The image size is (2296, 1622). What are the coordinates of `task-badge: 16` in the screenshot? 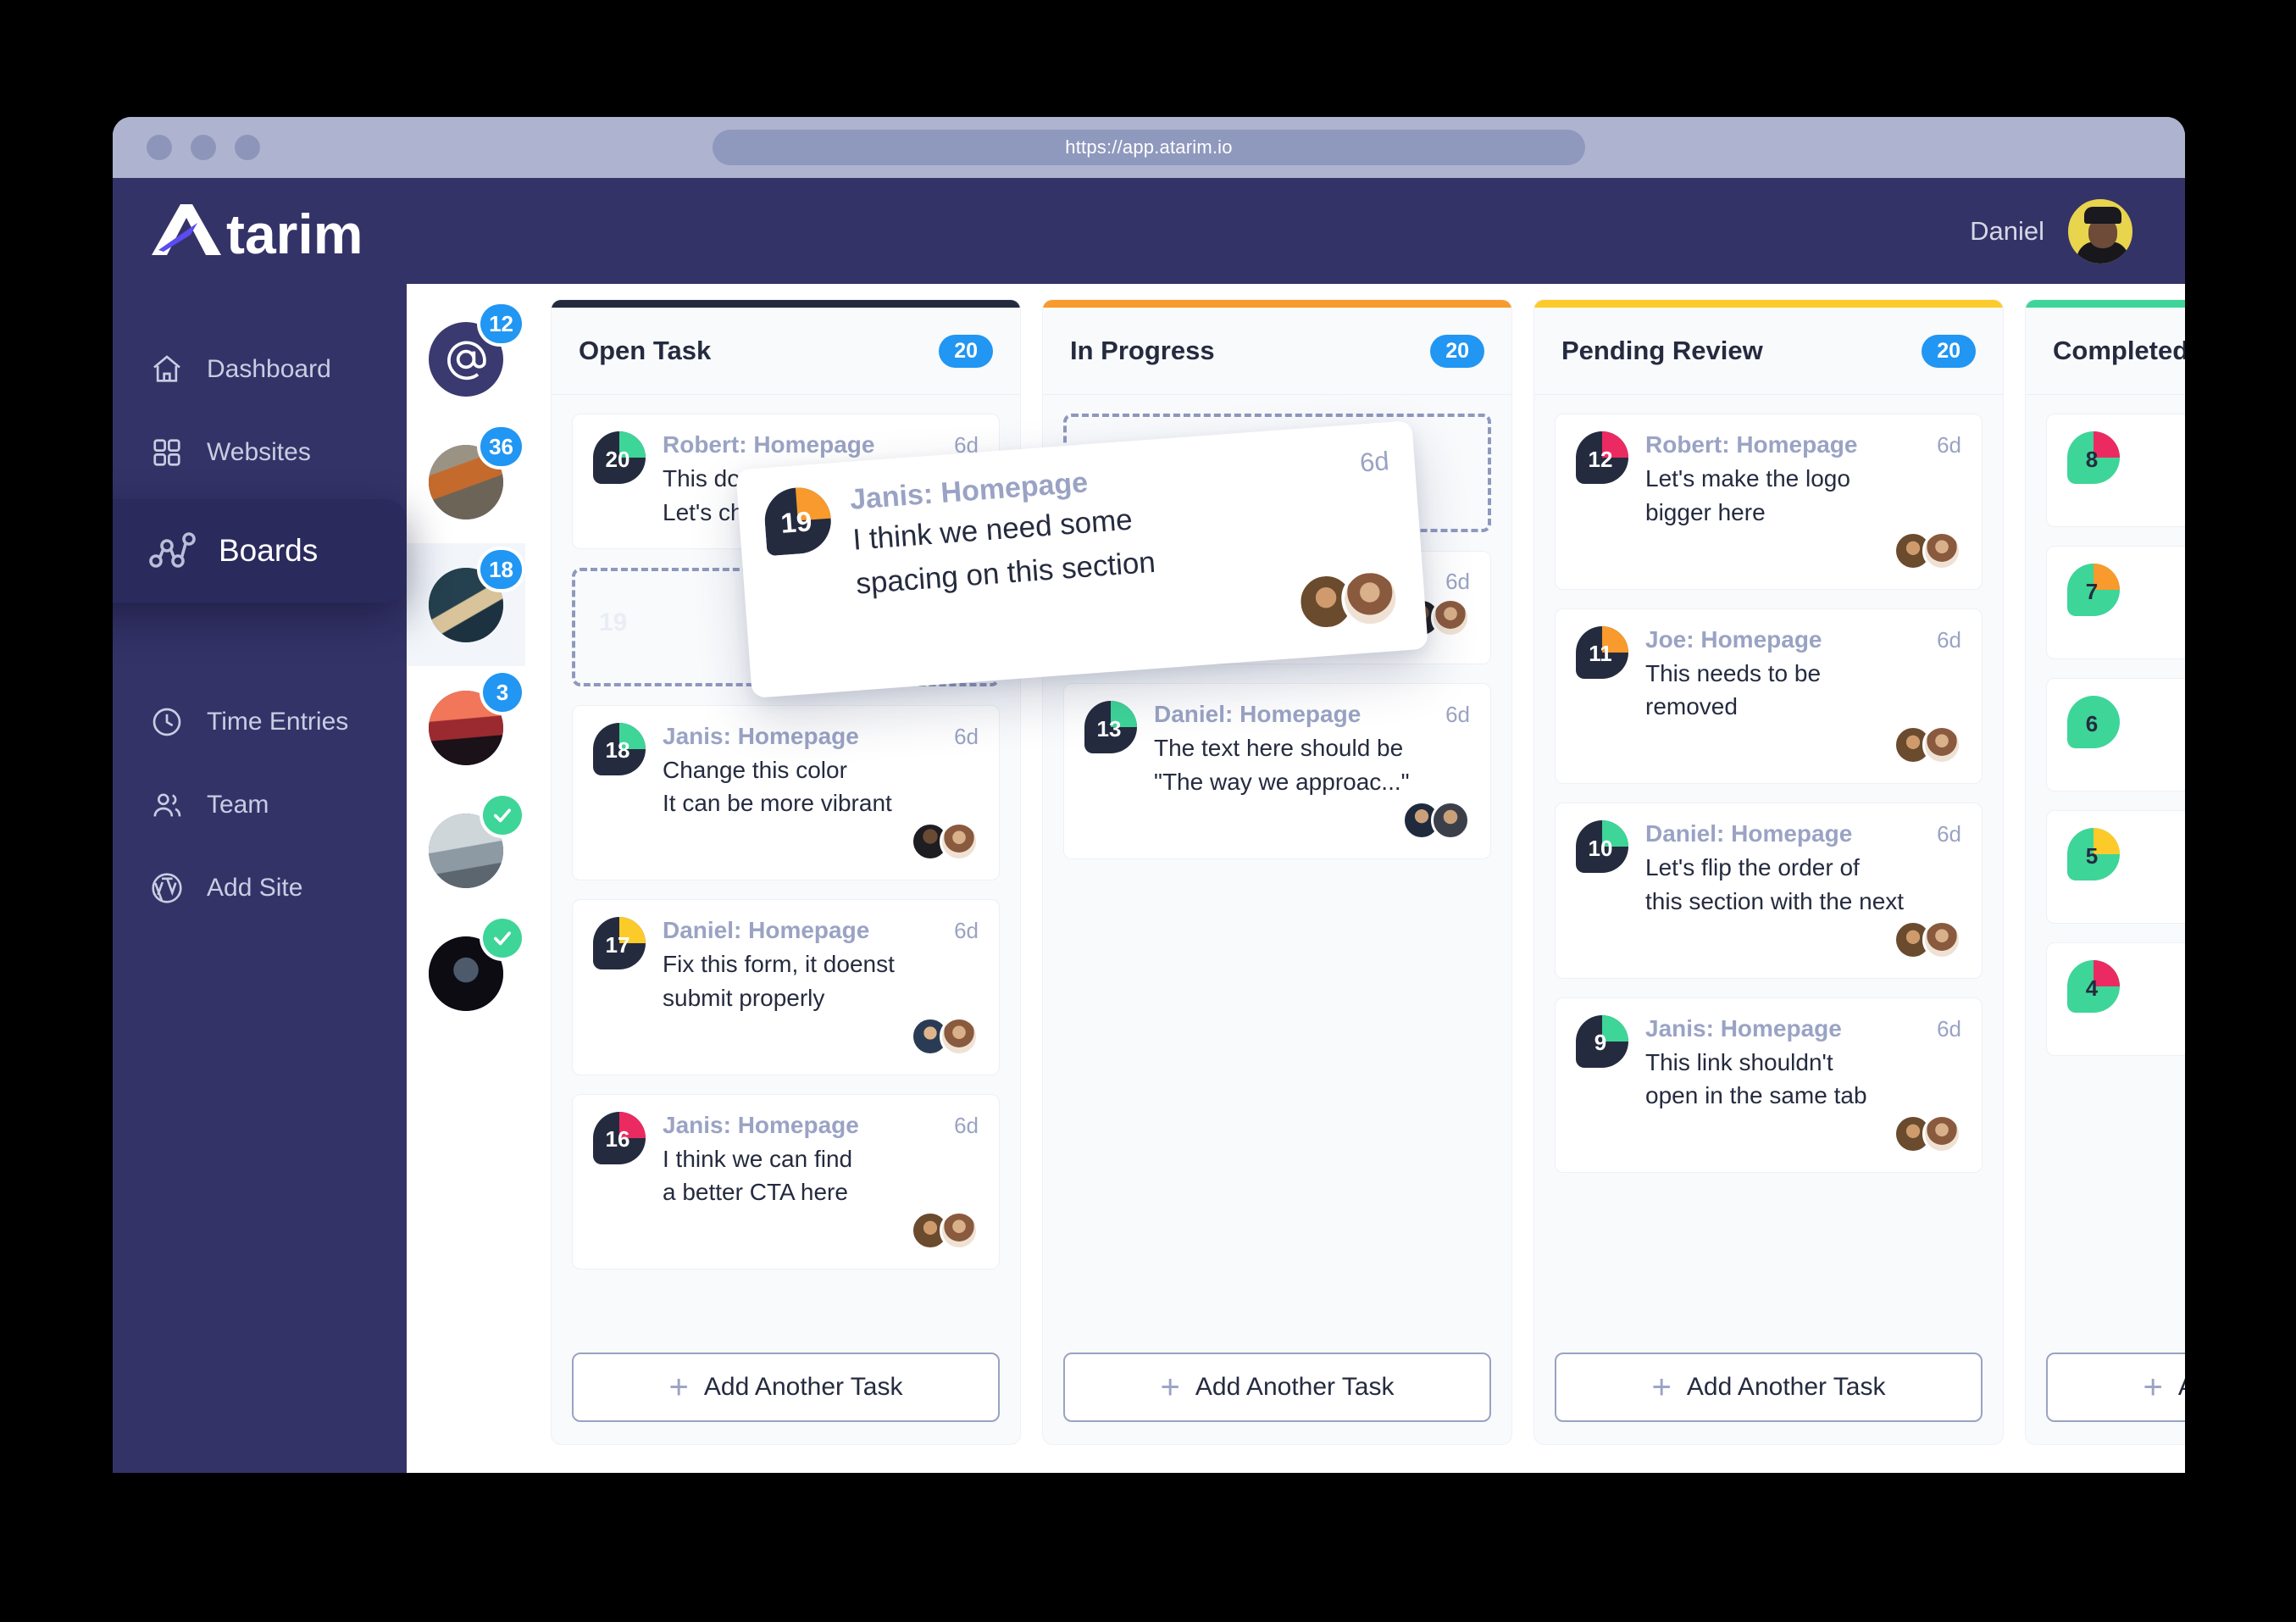 It's located at (619, 1137).